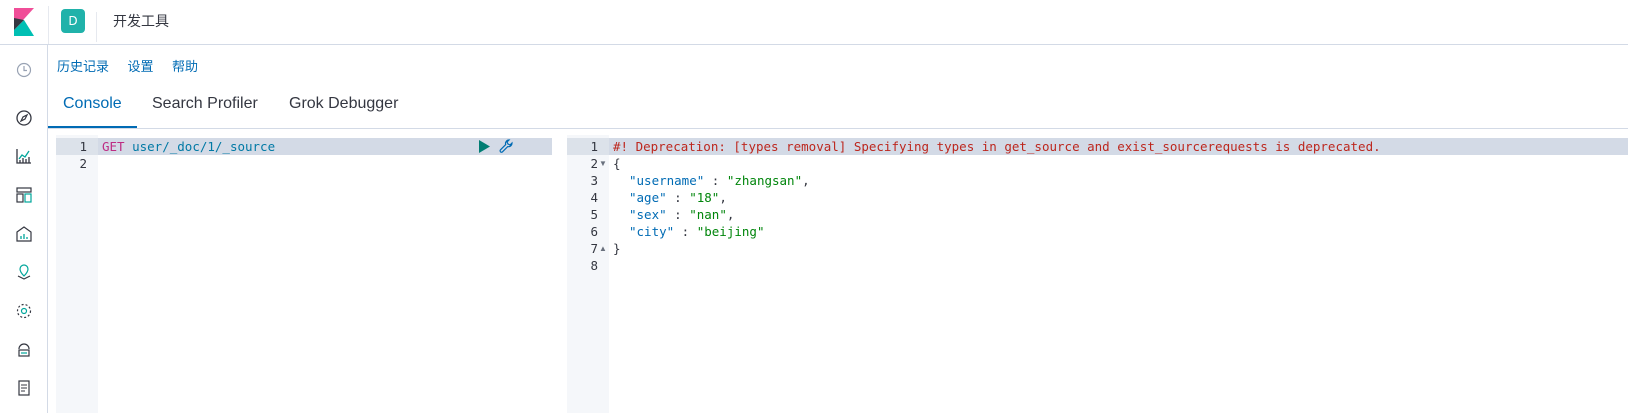  I want to click on line-number: 6, so click(594, 231).